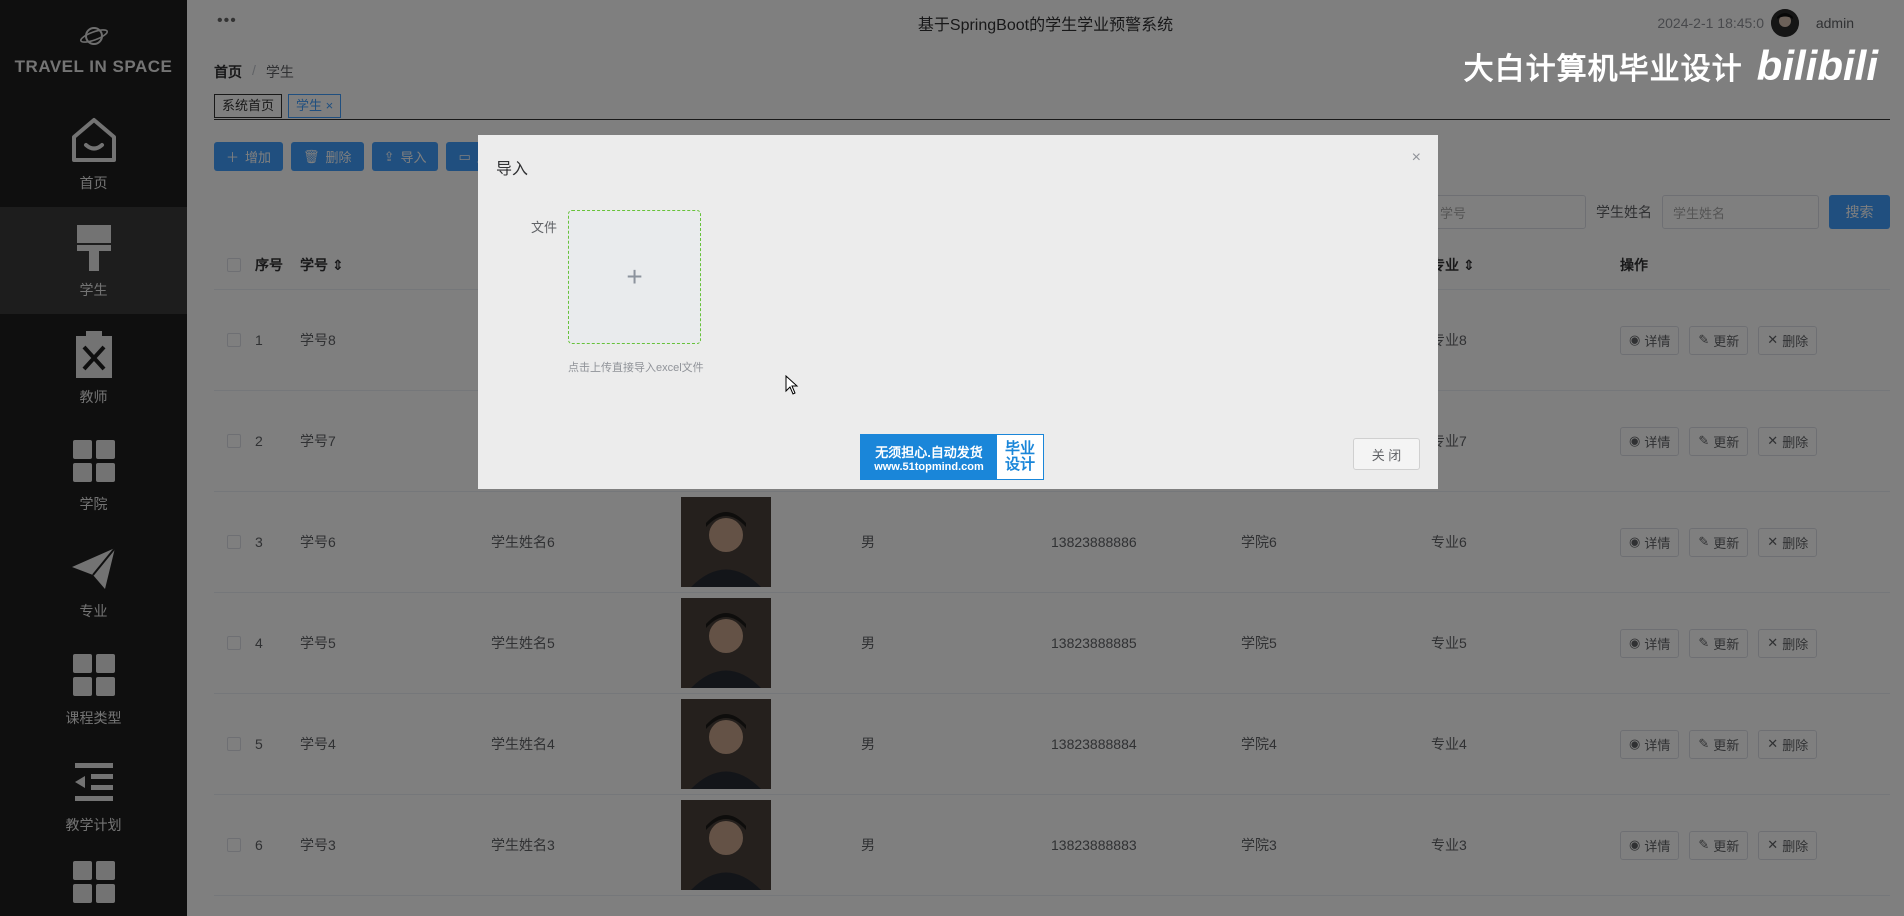 This screenshot has height=916, width=1904. Describe the element at coordinates (1817, 65) in the screenshot. I see `bilibili-logo: bilibili` at that location.